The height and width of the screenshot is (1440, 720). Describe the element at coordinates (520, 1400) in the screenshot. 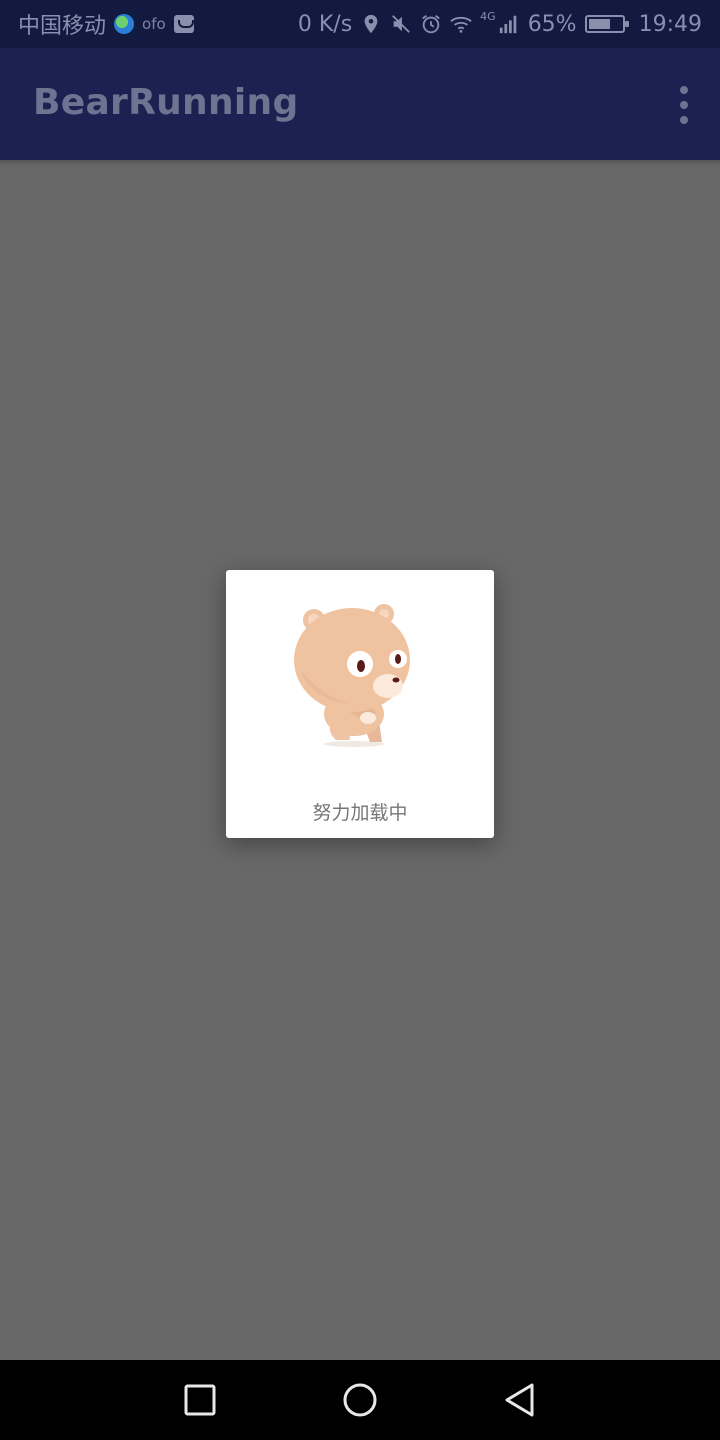

I see `back-triangle-icon` at that location.